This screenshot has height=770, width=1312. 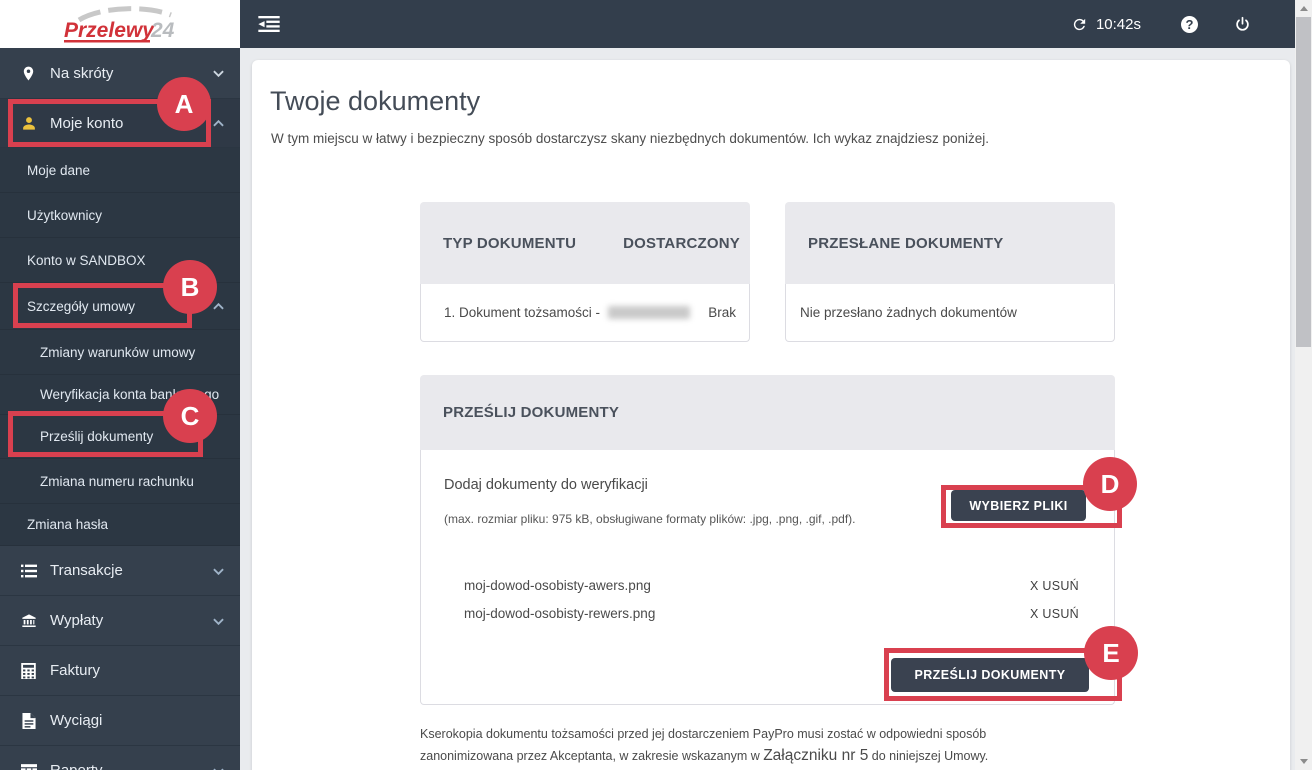 I want to click on sidebar-toggle-icon, so click(x=269, y=24).